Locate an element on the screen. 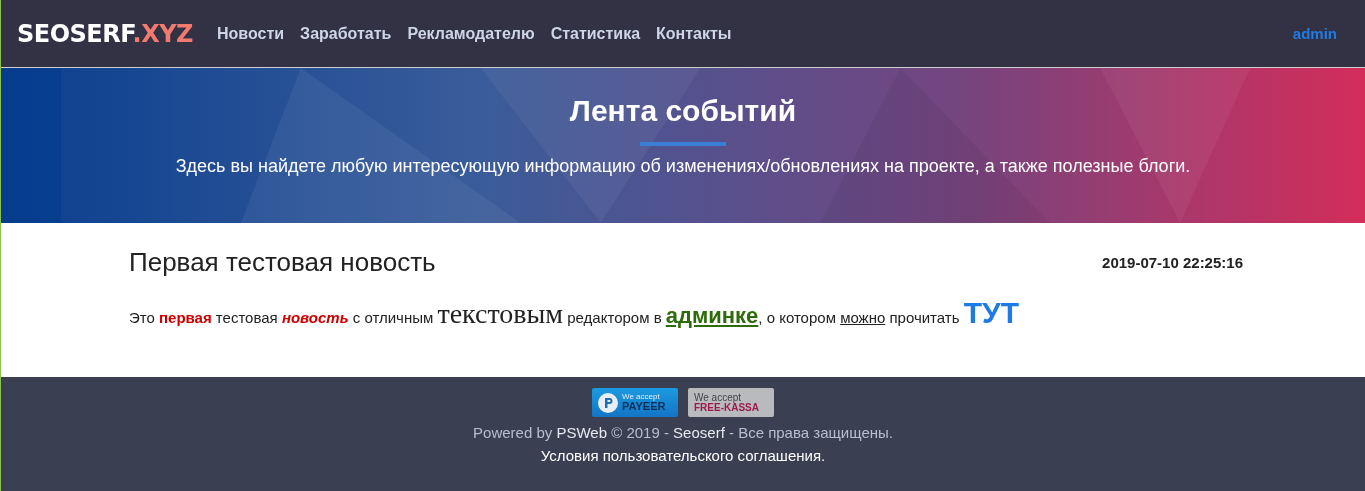  page-subtitle: Здесь вы найдете любую интересующую информацию об изменениях/обновлениях на проекте, а также полезные блоги. is located at coordinates (683, 166).